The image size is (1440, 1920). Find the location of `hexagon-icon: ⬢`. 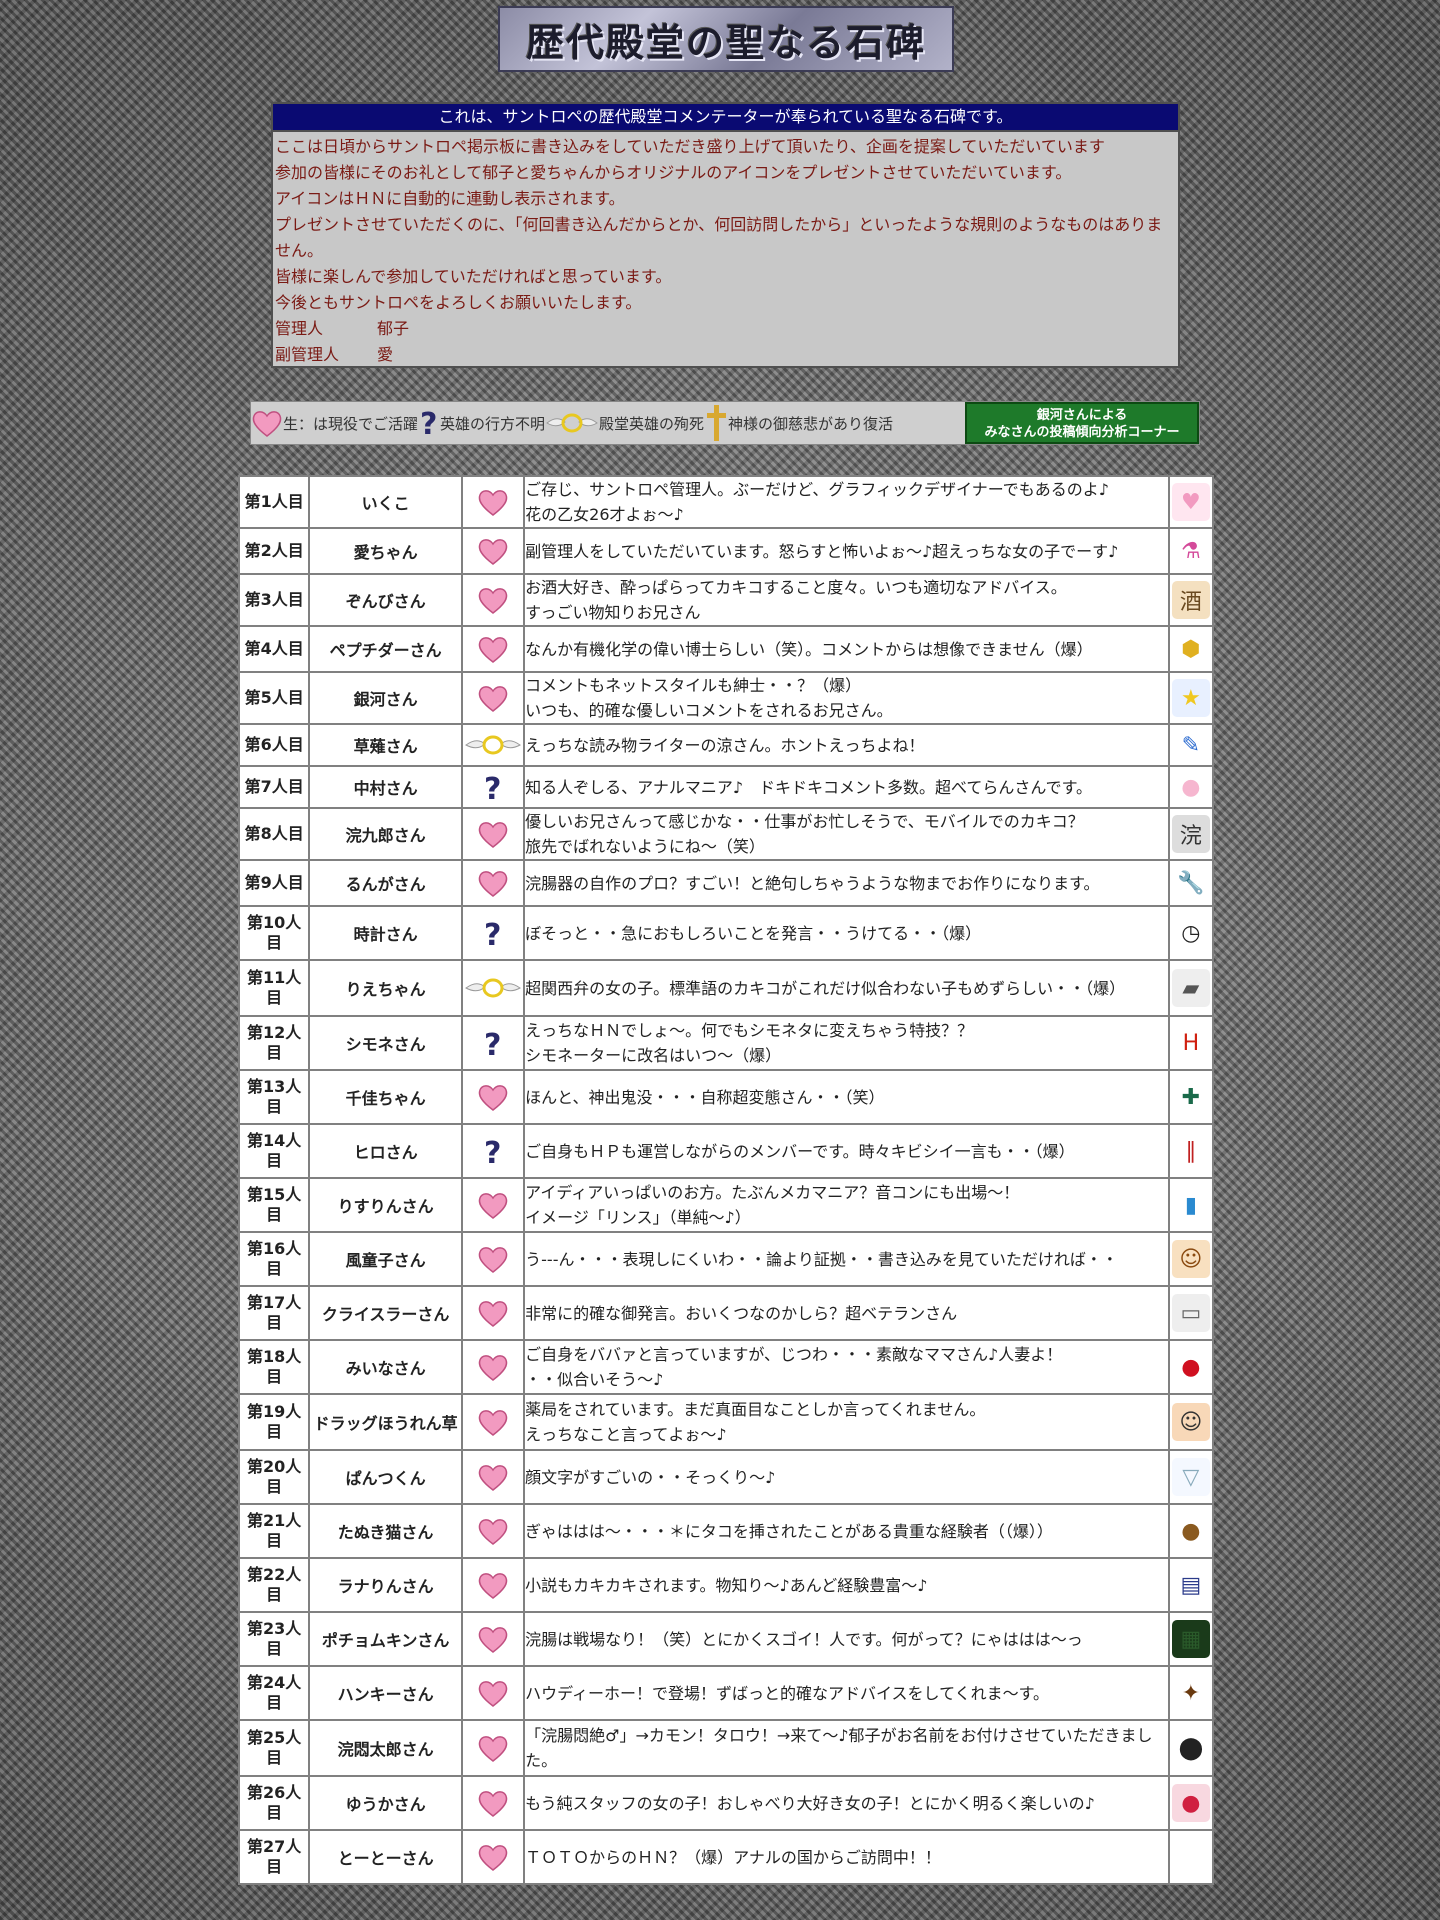

hexagon-icon: ⬢ is located at coordinates (1190, 649).